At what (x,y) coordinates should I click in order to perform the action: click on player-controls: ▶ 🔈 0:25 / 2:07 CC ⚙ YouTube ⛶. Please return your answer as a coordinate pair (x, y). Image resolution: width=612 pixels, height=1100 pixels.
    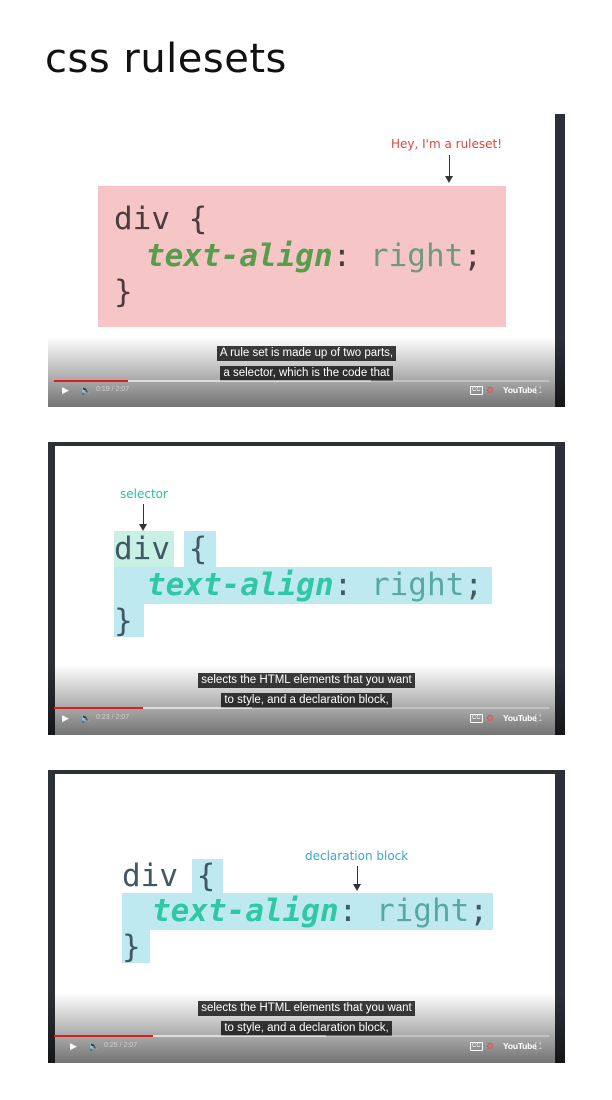
    Looking at the image, I should click on (301, 1046).